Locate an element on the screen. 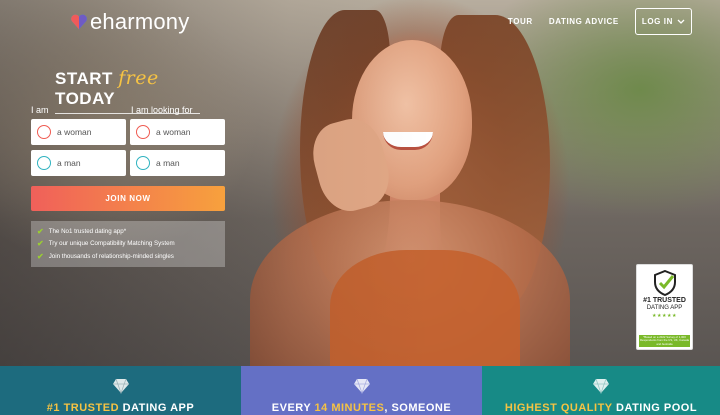 The width and height of the screenshot is (720, 415). i-am-woman-option: a woman is located at coordinates (78, 132).